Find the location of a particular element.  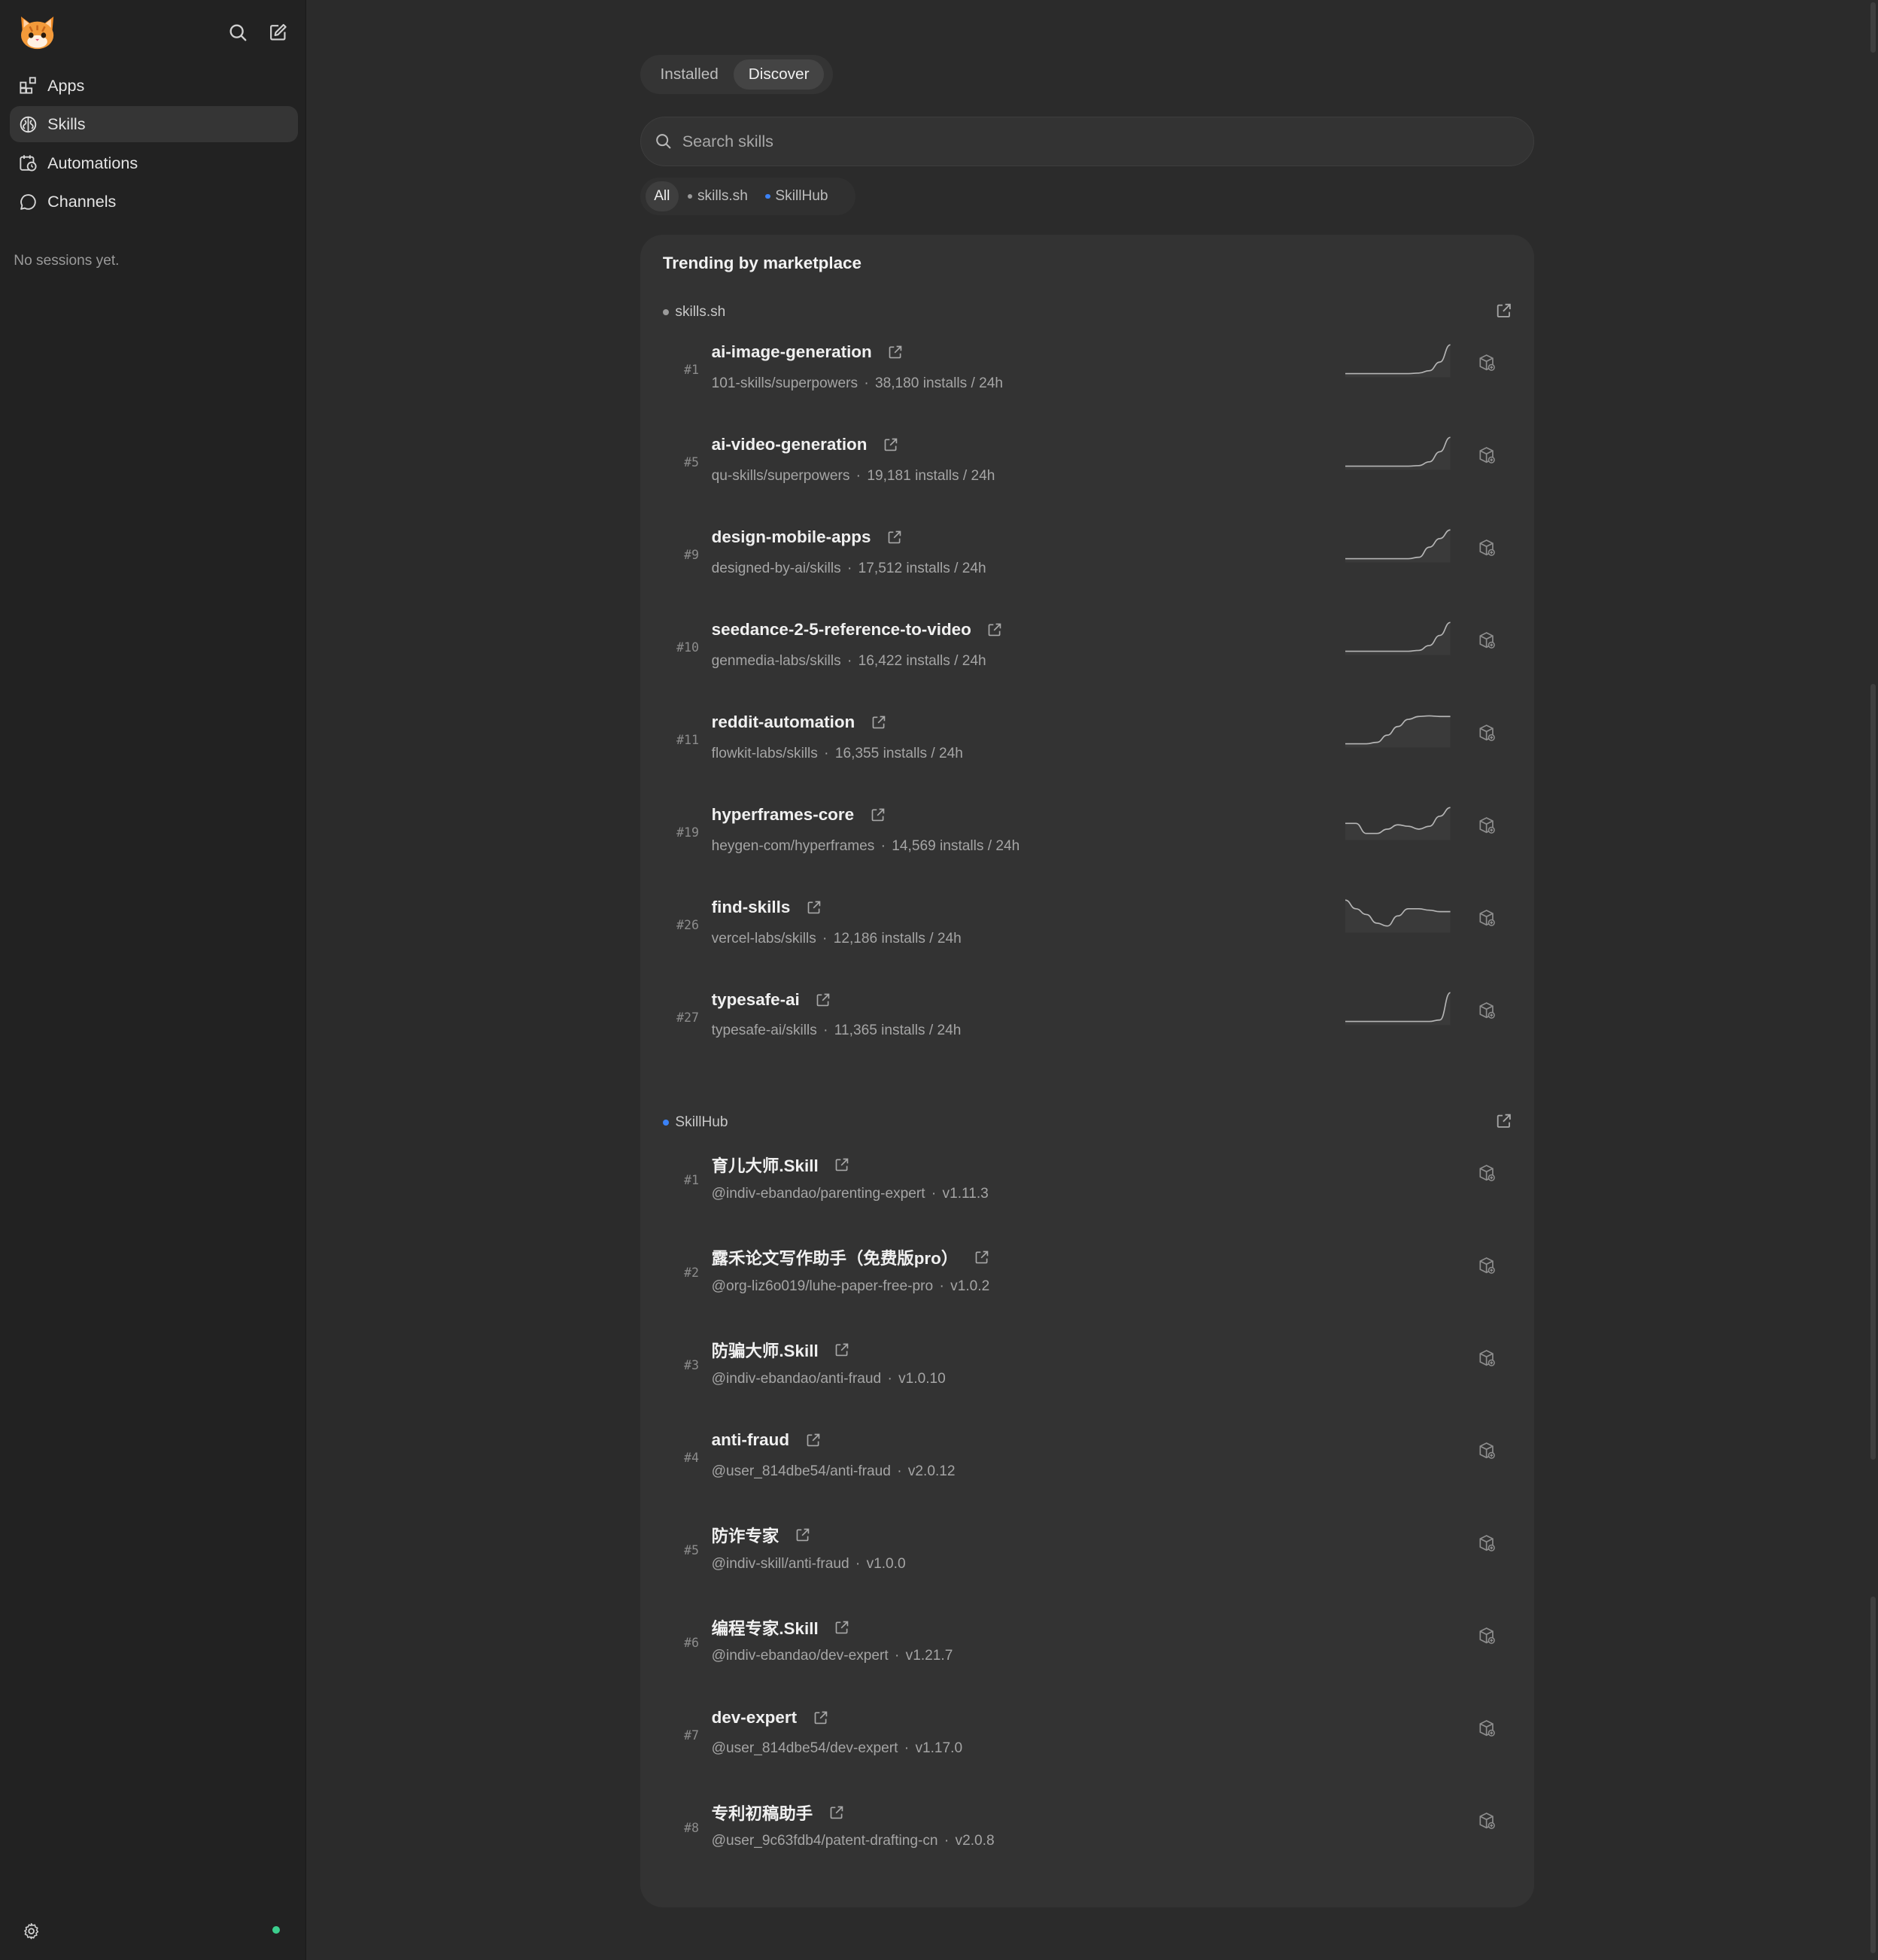

skill-meta: @user_9c63fdb4/patent-drafting-cn · v2.0.8 is located at coordinates (853, 1841).